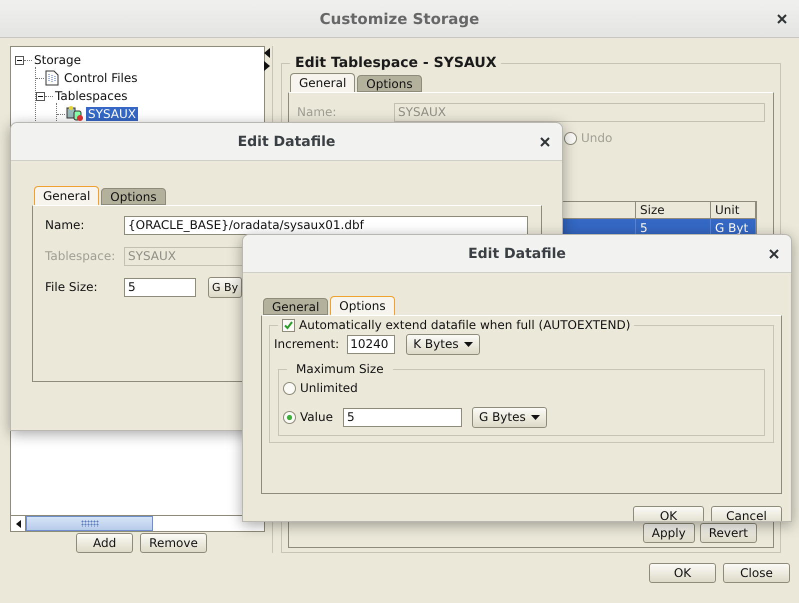  What do you see at coordinates (400, 19) in the screenshot?
I see `window-title: Customize Storage` at bounding box center [400, 19].